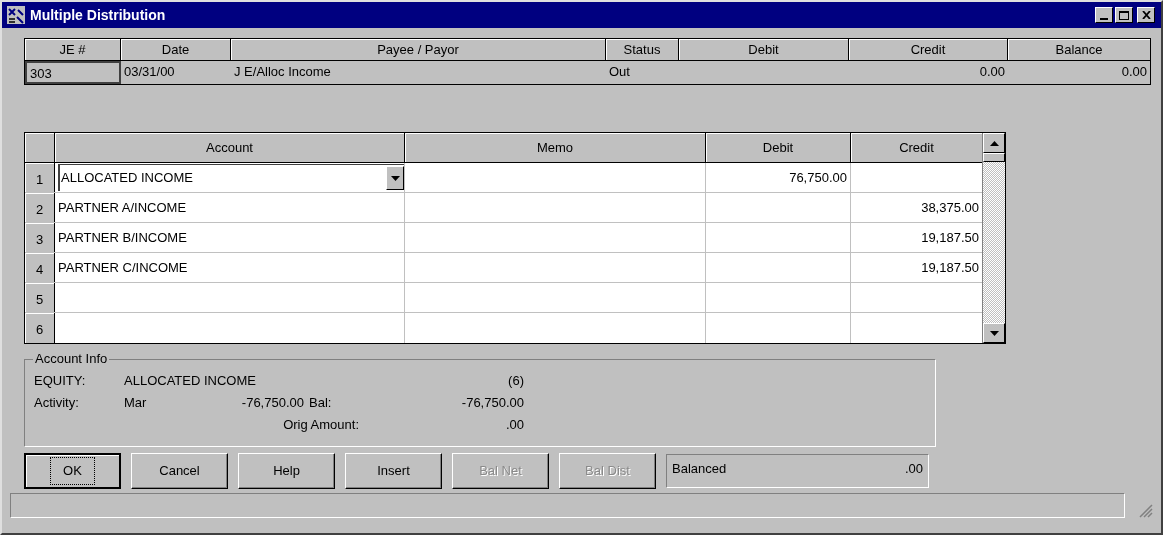 The image size is (1163, 535). I want to click on table-cell-text: 38,375.00, so click(950, 207).